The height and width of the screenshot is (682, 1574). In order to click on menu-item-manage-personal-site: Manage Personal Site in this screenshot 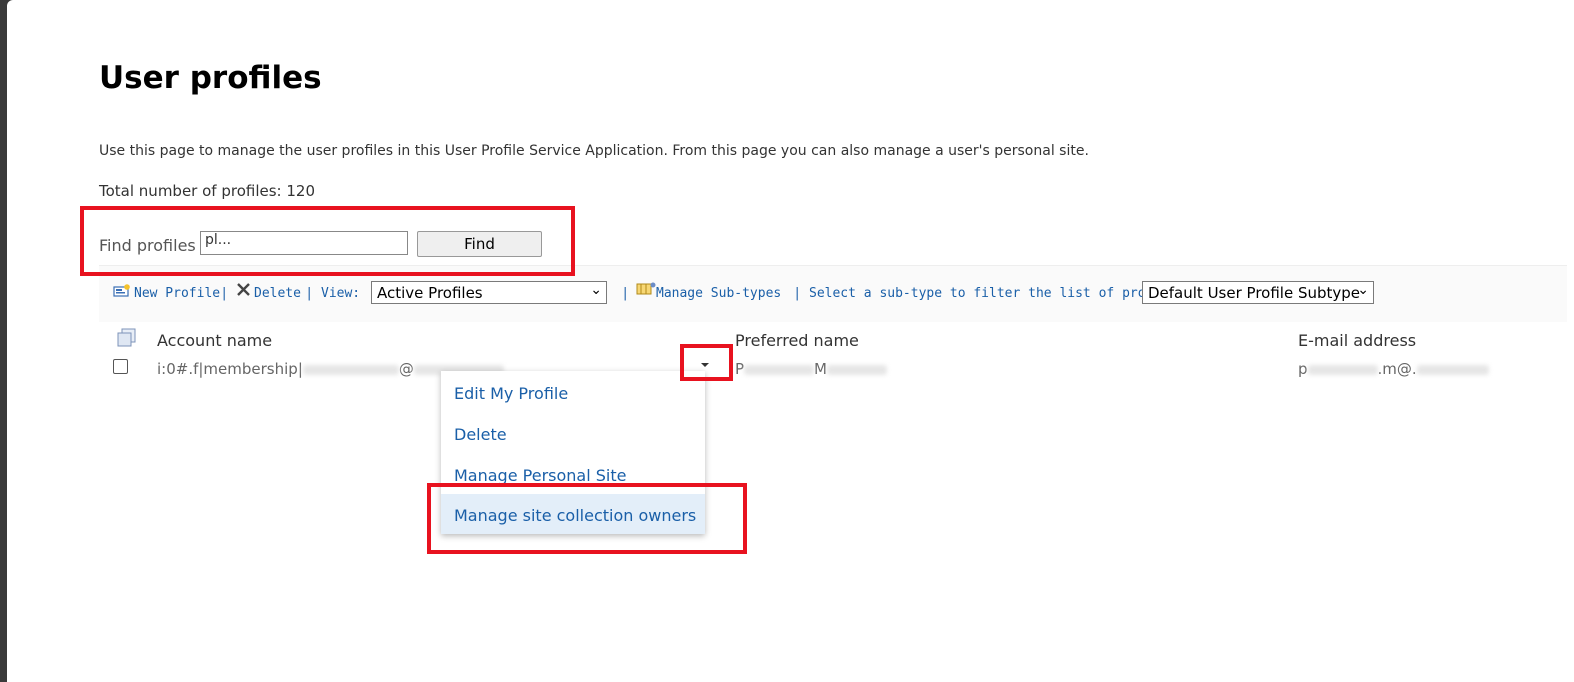, I will do `click(573, 474)`.